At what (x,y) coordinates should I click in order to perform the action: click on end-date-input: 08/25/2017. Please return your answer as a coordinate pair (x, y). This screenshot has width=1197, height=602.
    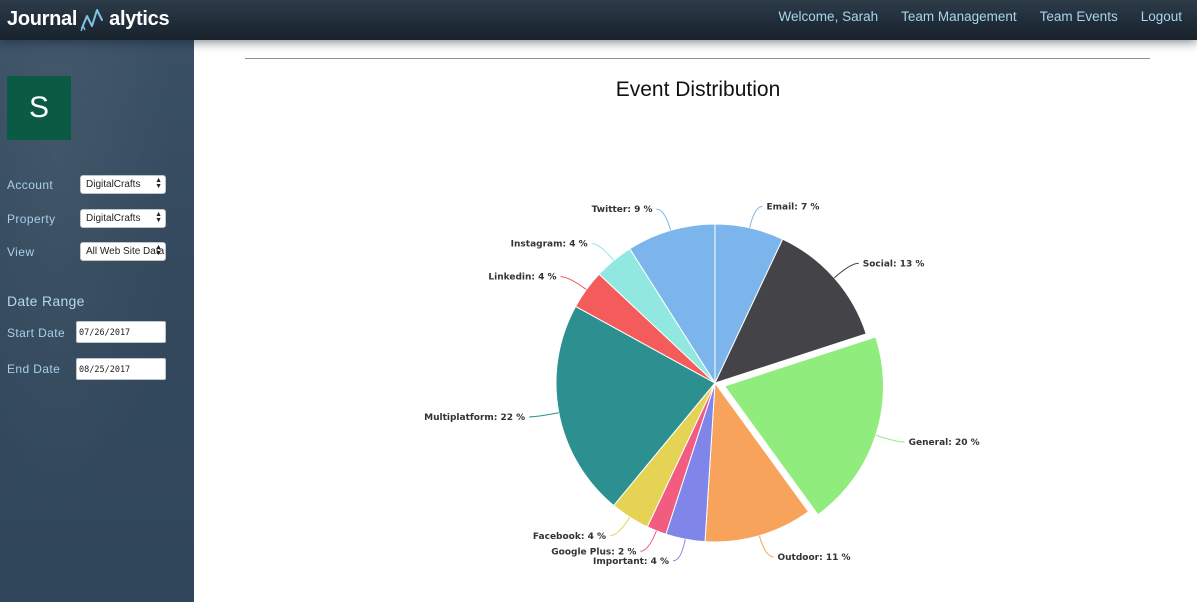
    Looking at the image, I should click on (121, 369).